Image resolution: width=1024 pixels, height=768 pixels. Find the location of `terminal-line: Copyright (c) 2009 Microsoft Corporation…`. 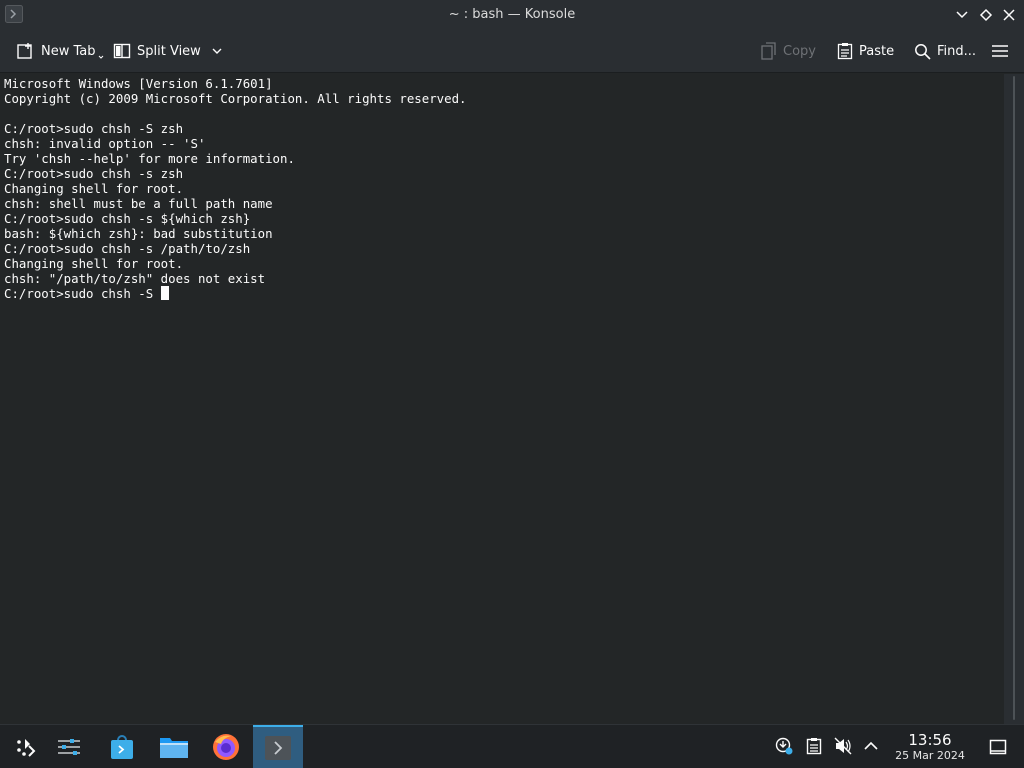

terminal-line: Copyright (c) 2009 Microsoft Corporation… is located at coordinates (235, 98).